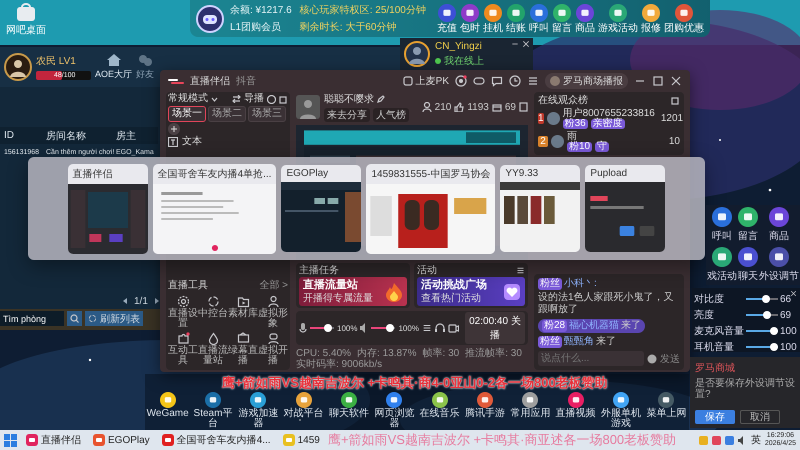 This screenshot has height=450, width=800. Describe the element at coordinates (381, 99) in the screenshot. I see `edit-icon` at that location.